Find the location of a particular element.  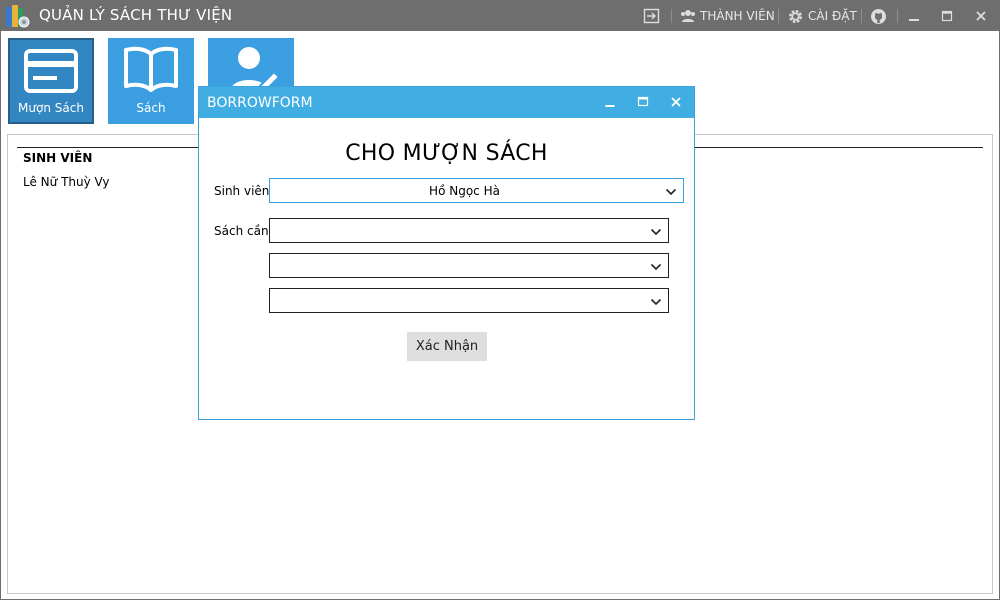

card-icon is located at coordinates (51, 71).